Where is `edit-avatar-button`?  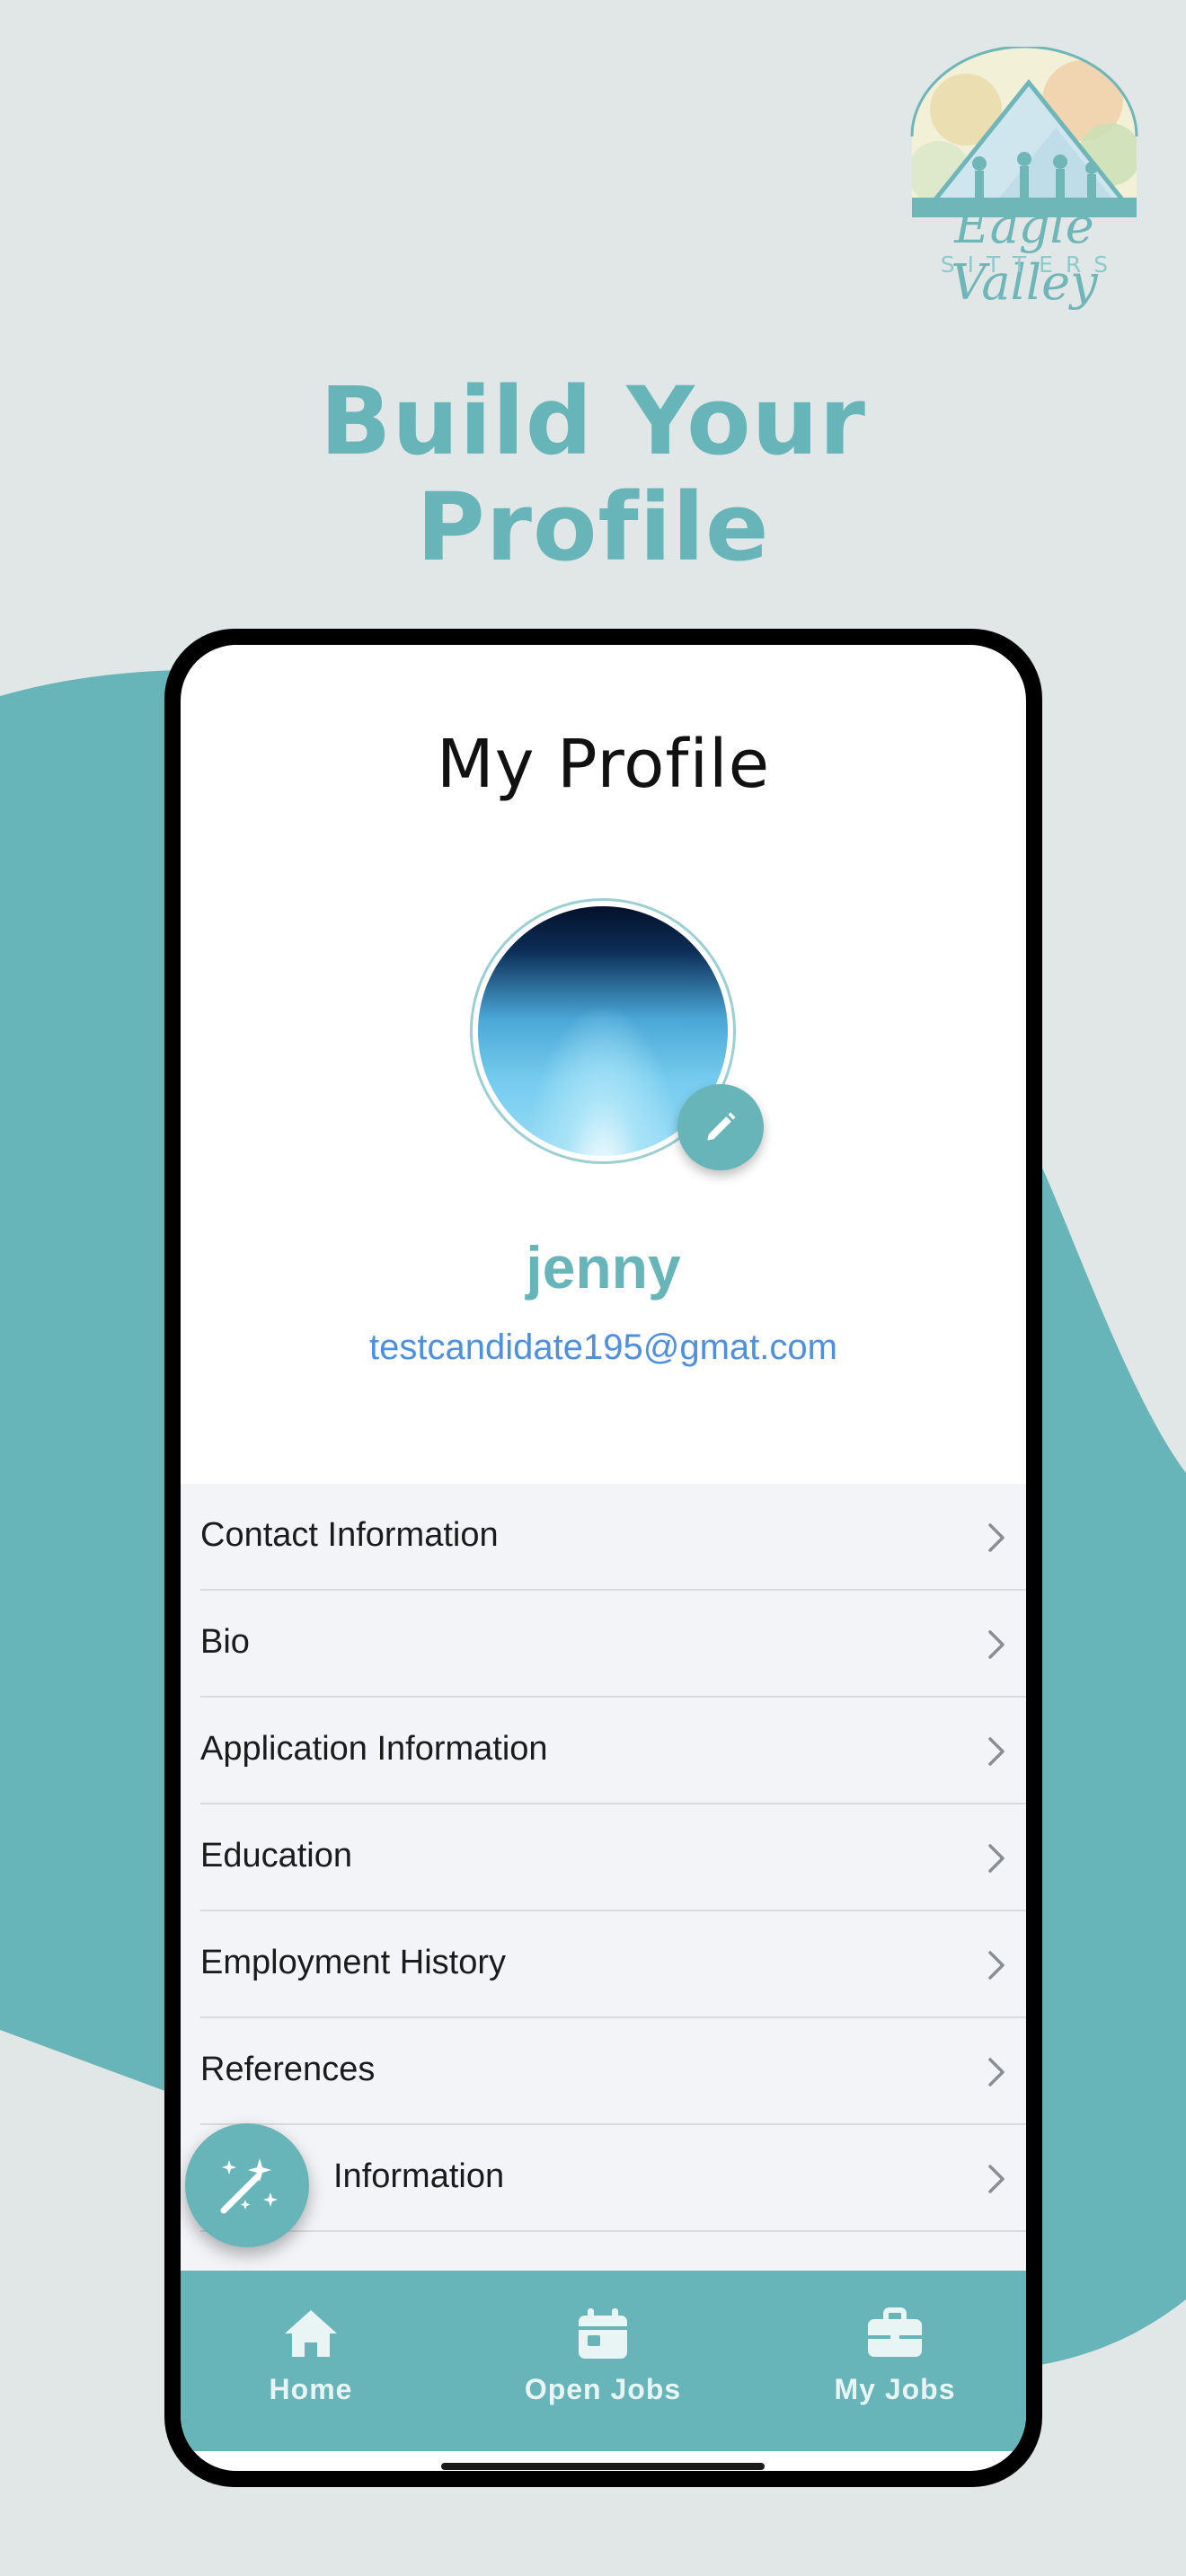
edit-avatar-button is located at coordinates (720, 1127).